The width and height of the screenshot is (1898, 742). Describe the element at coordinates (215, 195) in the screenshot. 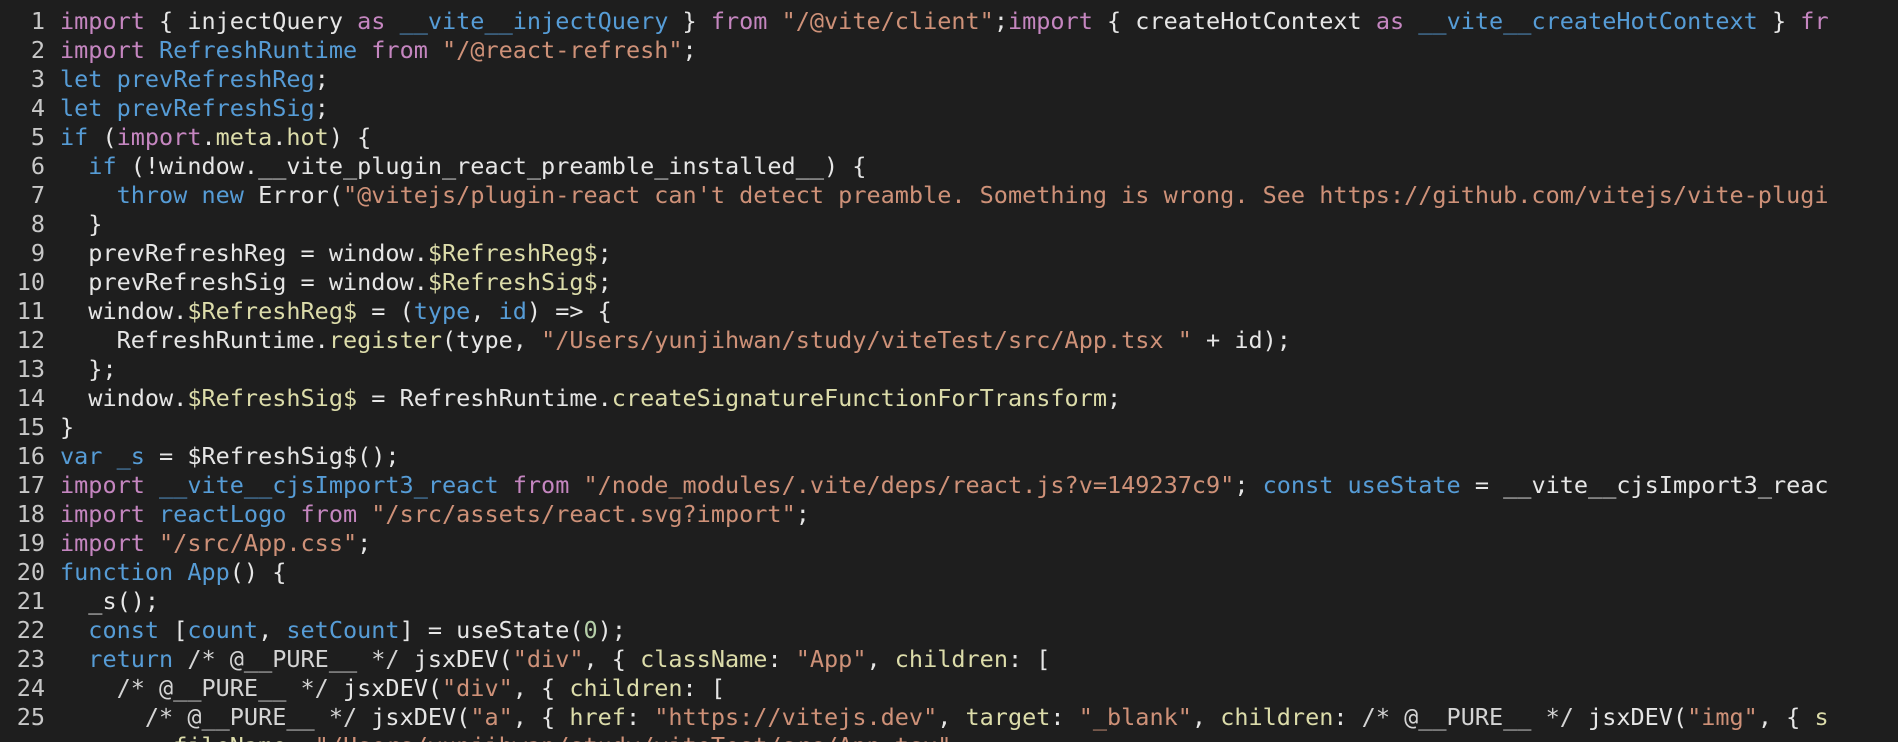

I see `code-token: new` at that location.